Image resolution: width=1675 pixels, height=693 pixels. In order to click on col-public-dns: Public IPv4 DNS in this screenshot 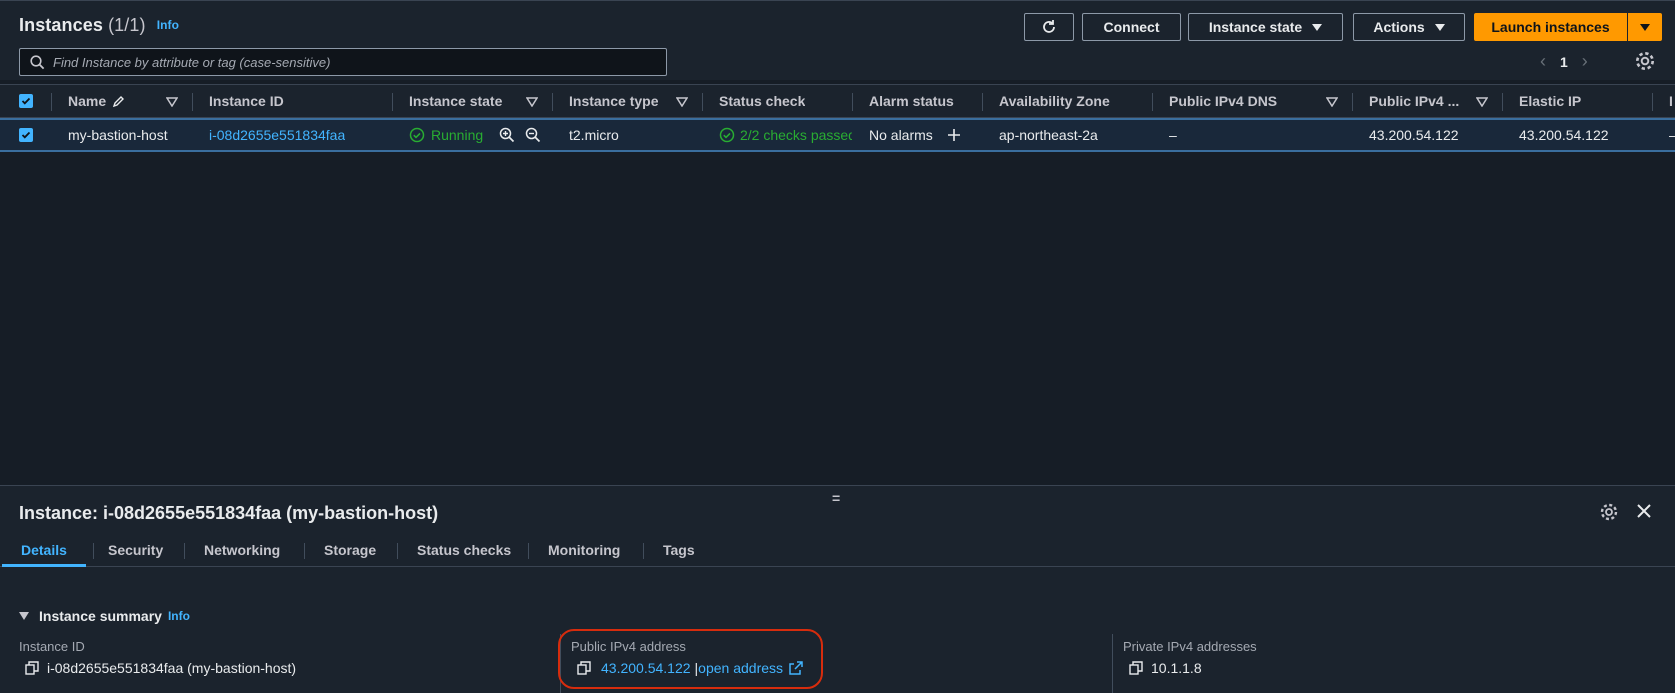, I will do `click(1223, 101)`.